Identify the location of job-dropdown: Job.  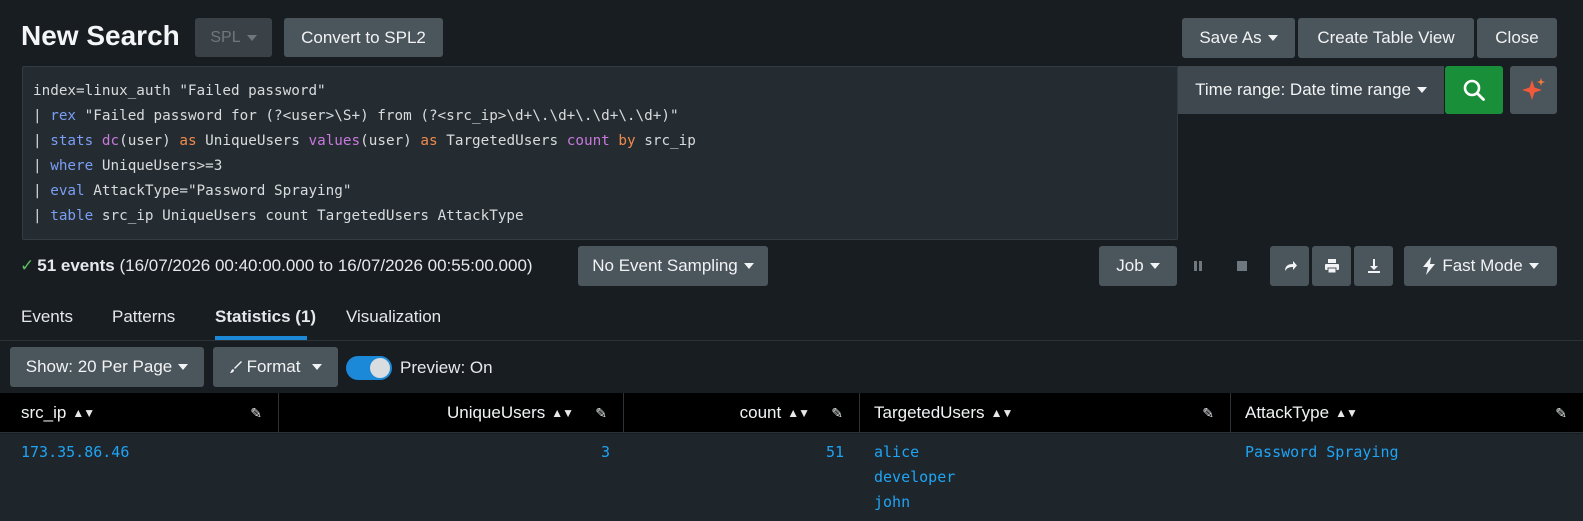
(1138, 266).